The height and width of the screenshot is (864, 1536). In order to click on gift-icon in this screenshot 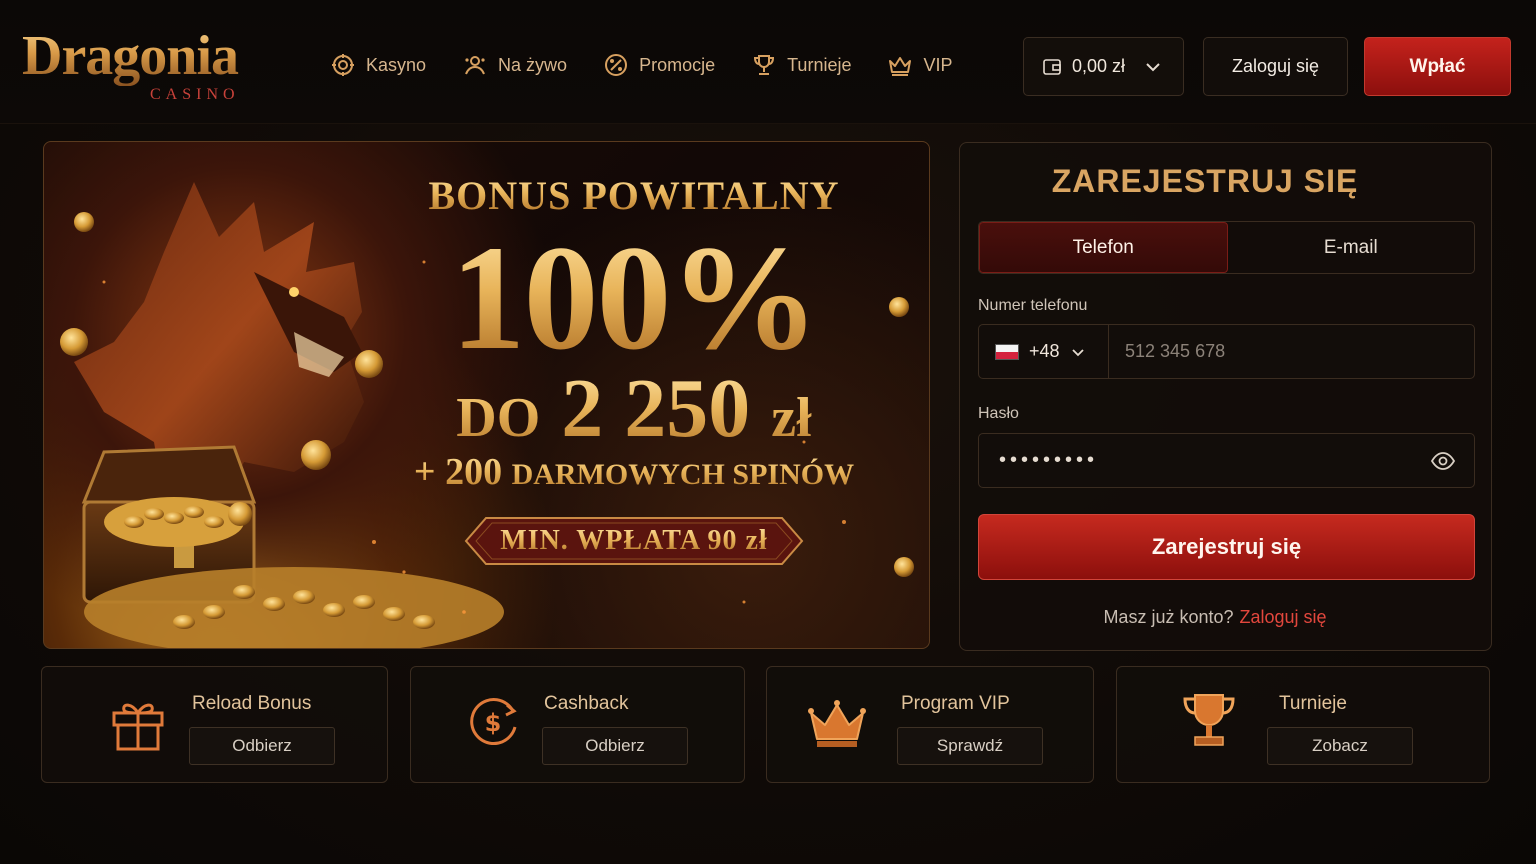, I will do `click(138, 727)`.